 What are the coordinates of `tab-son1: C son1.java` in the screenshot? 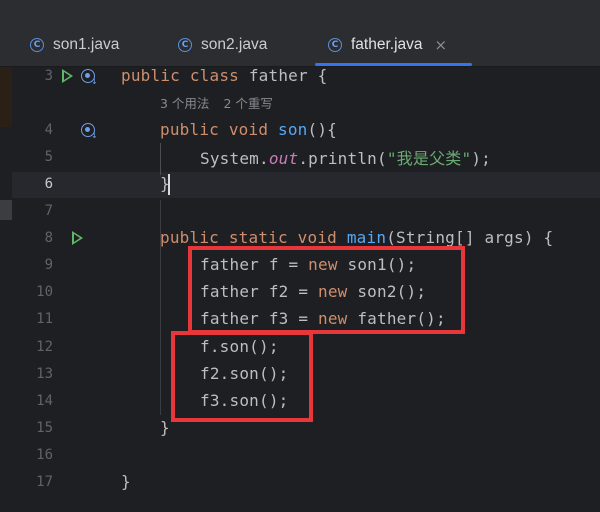 It's located at (74, 45).